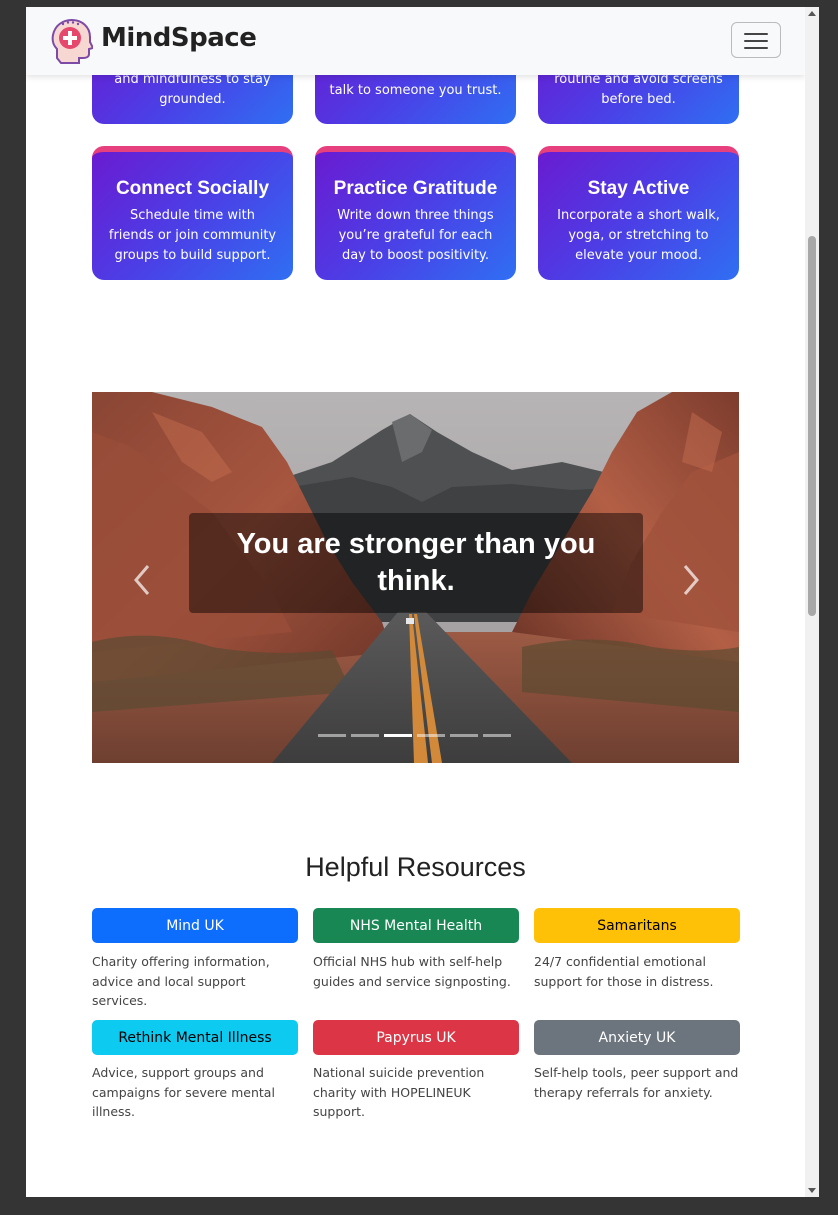 The width and height of the screenshot is (838, 1215). What do you see at coordinates (416, 1037) in the screenshot?
I see `resource-button-papyrus-uk: Papyrus UK` at bounding box center [416, 1037].